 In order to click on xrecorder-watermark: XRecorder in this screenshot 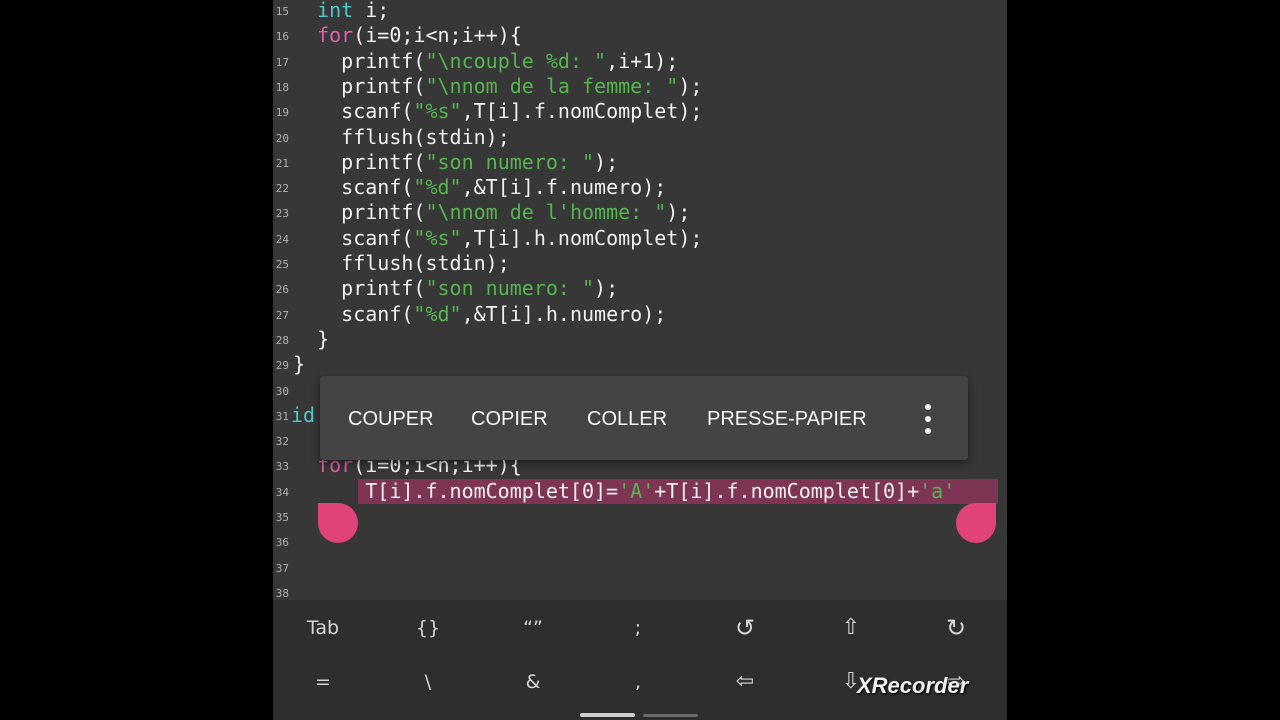, I will do `click(913, 685)`.